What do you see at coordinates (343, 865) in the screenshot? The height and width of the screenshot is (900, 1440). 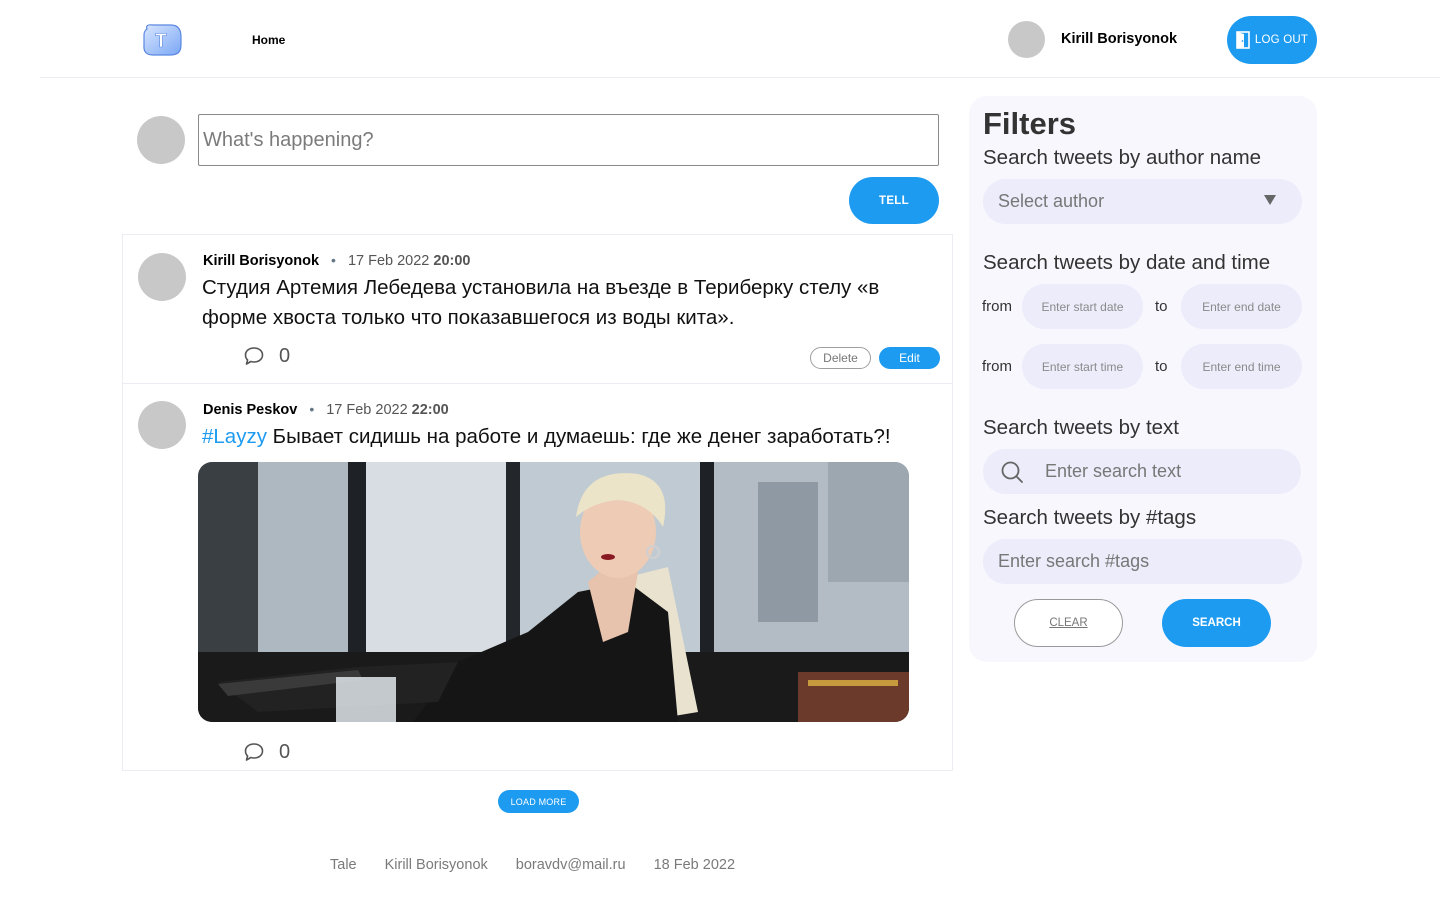 I see `footer-app-name: Tale` at bounding box center [343, 865].